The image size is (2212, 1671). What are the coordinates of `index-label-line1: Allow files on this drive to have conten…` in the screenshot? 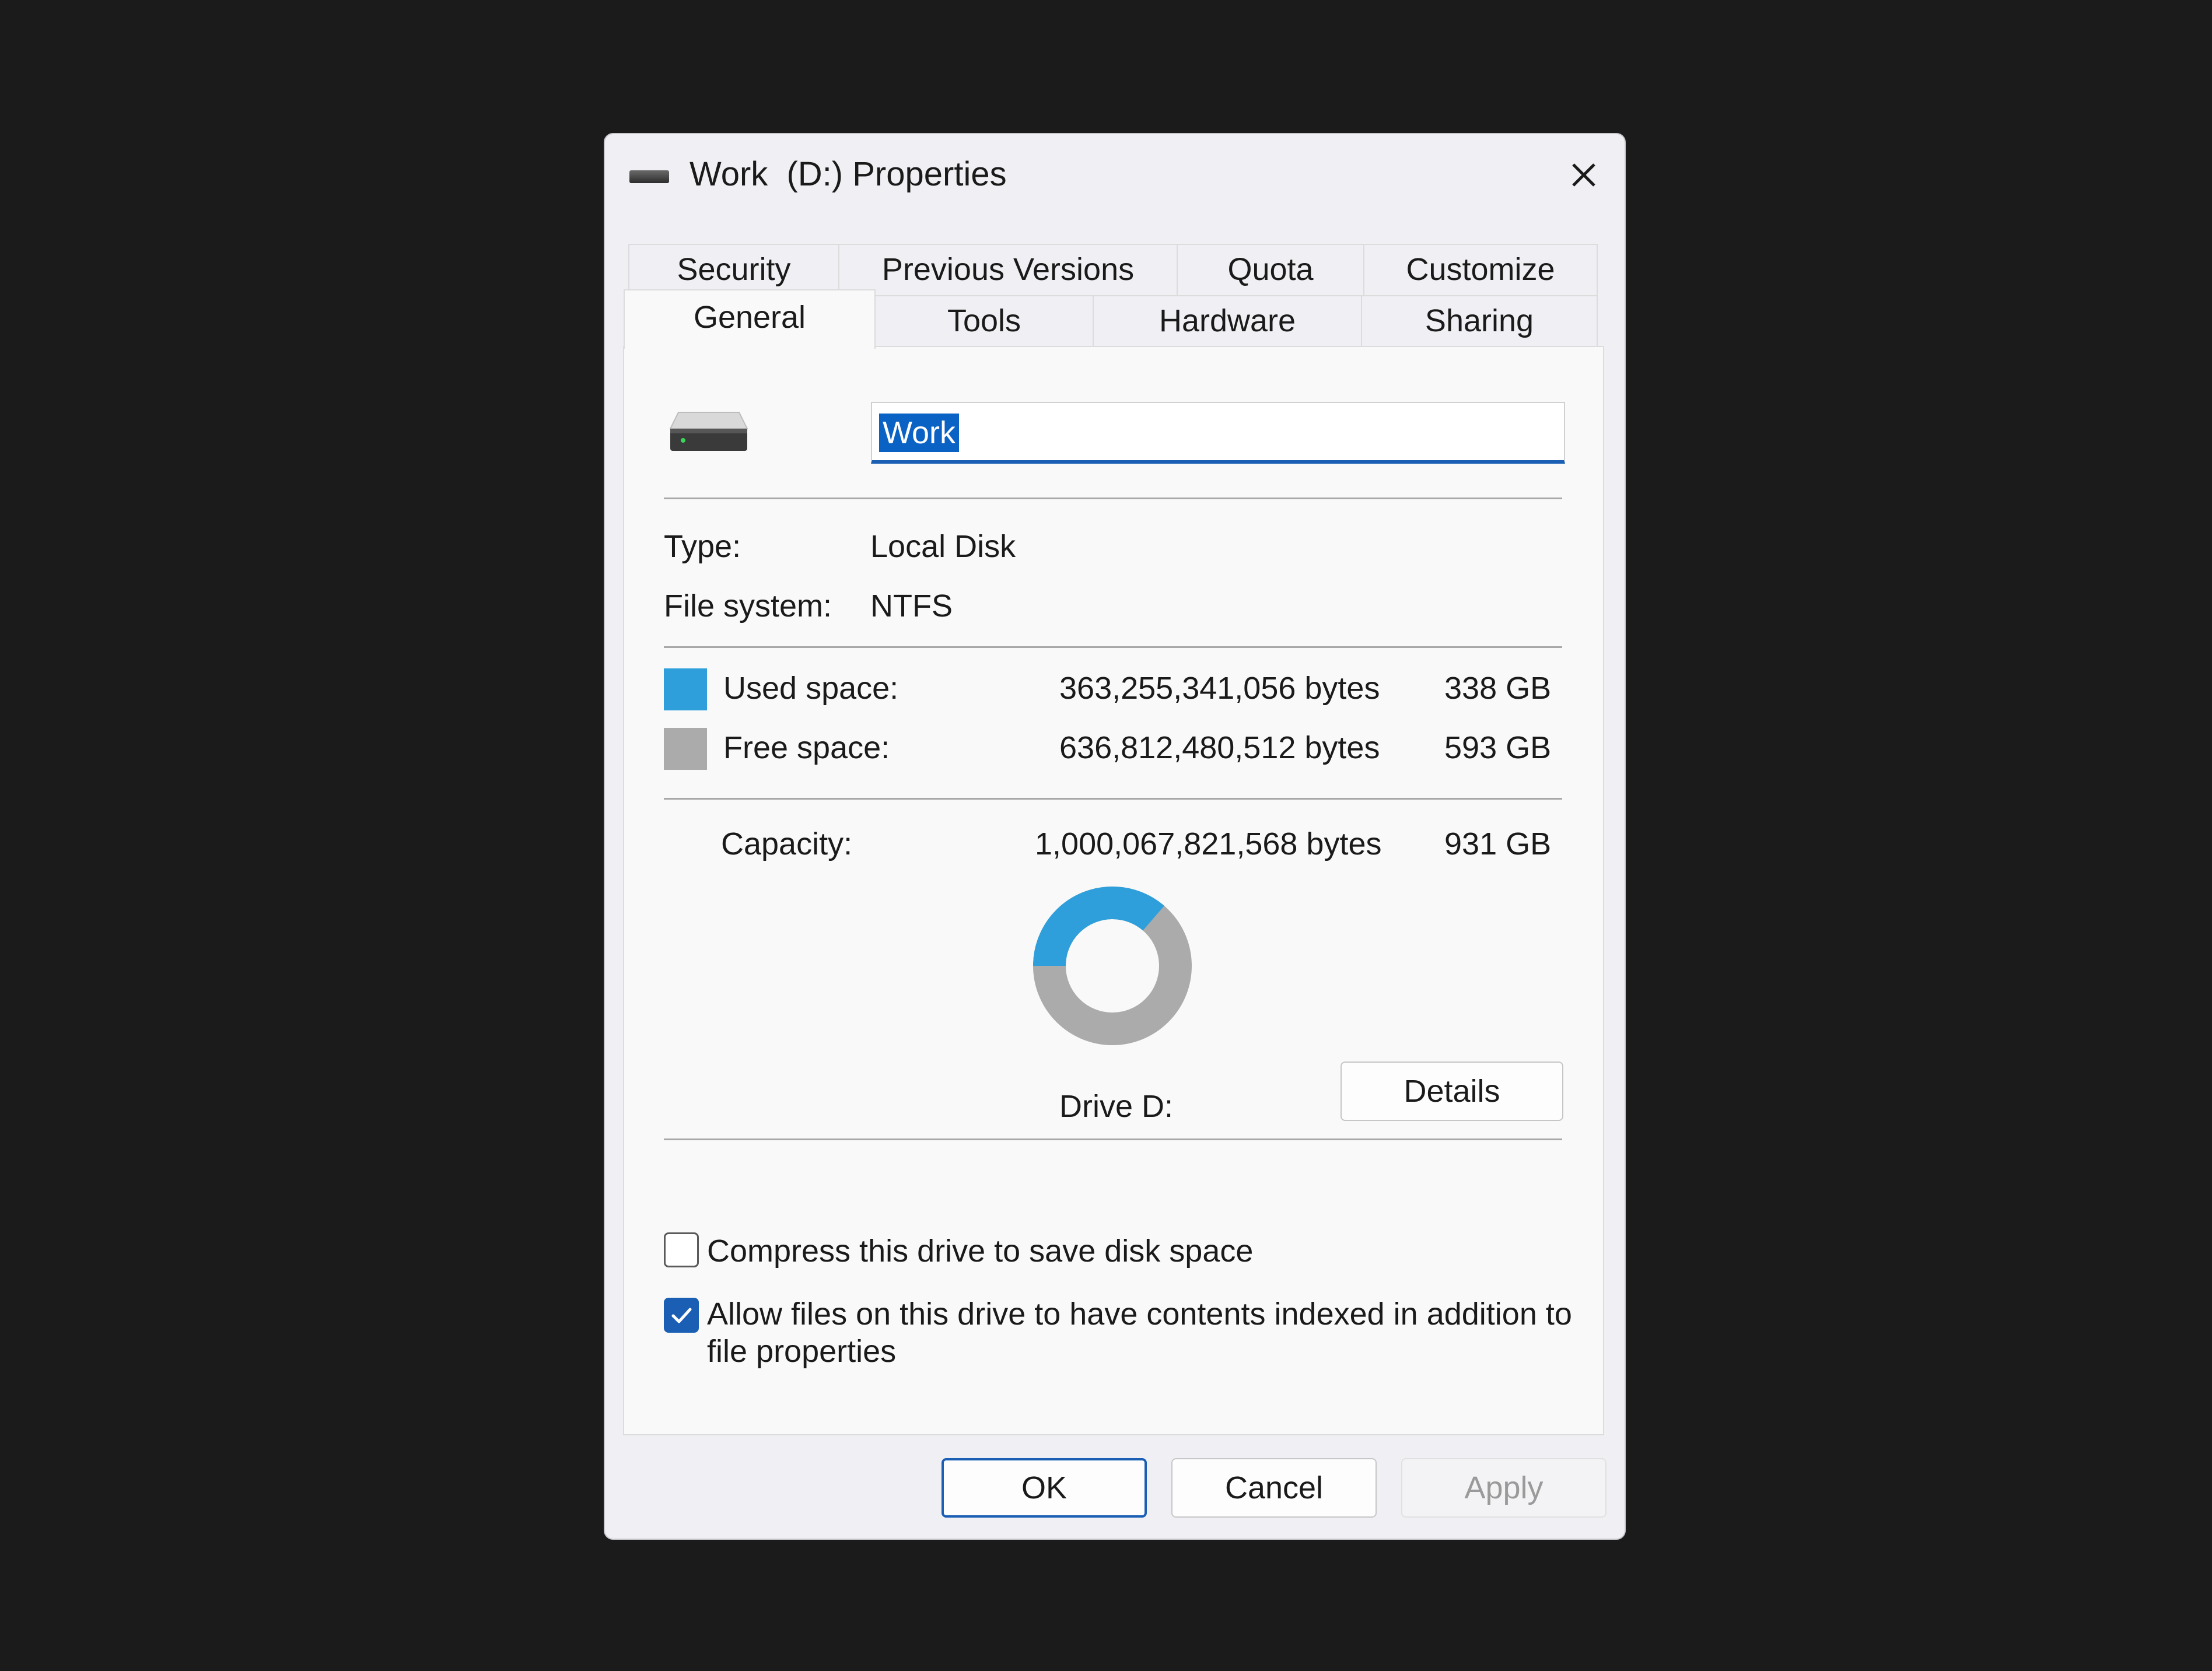 It's located at (1139, 1314).